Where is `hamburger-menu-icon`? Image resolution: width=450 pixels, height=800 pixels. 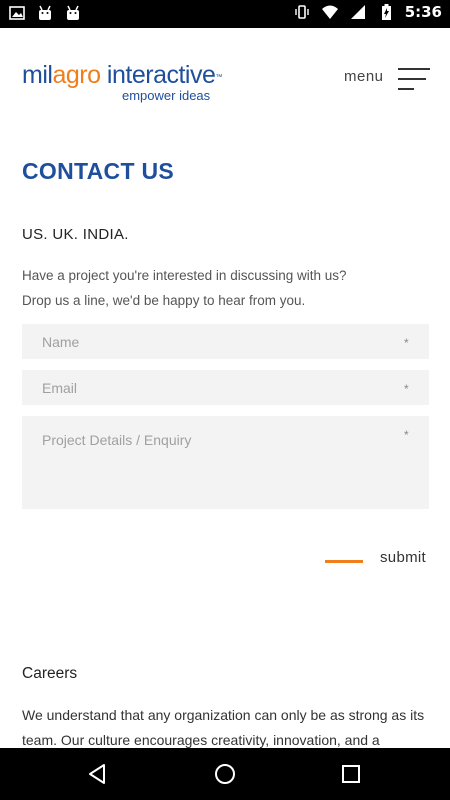
hamburger-menu-icon is located at coordinates (414, 79).